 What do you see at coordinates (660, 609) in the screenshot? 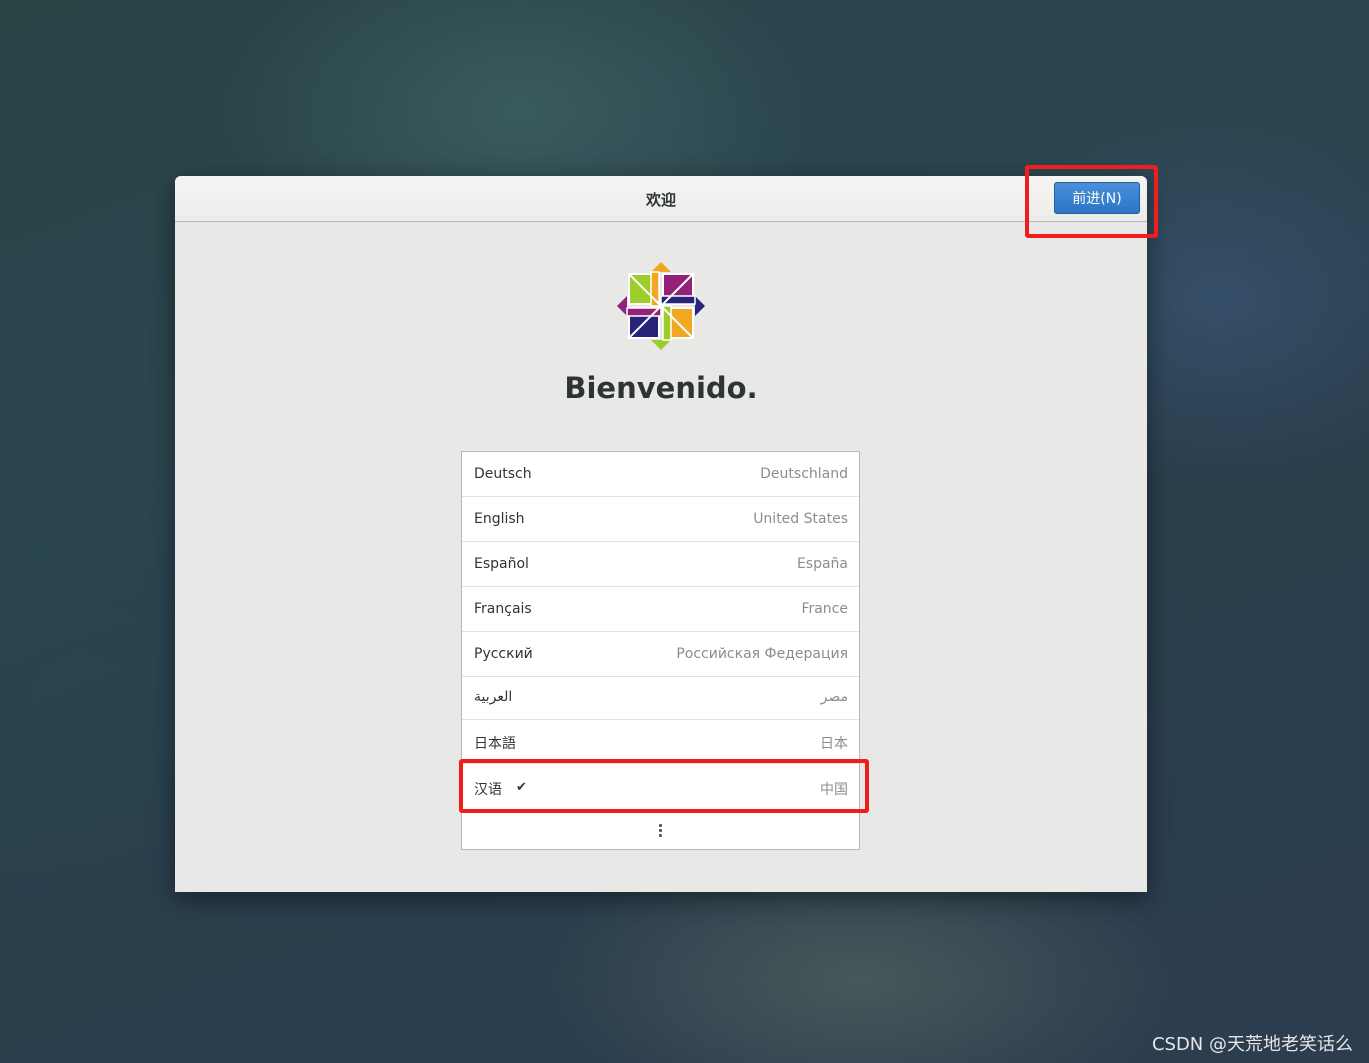
I see `language-row-francais: Français France` at bounding box center [660, 609].